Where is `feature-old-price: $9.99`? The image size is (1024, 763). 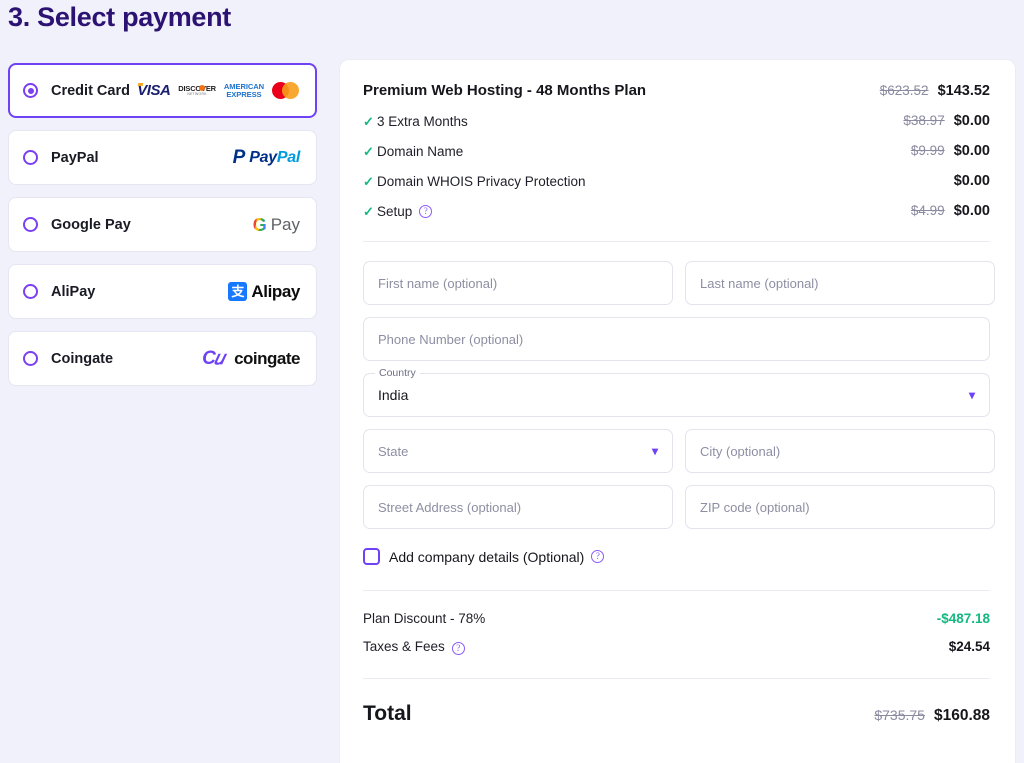 feature-old-price: $9.99 is located at coordinates (927, 150).